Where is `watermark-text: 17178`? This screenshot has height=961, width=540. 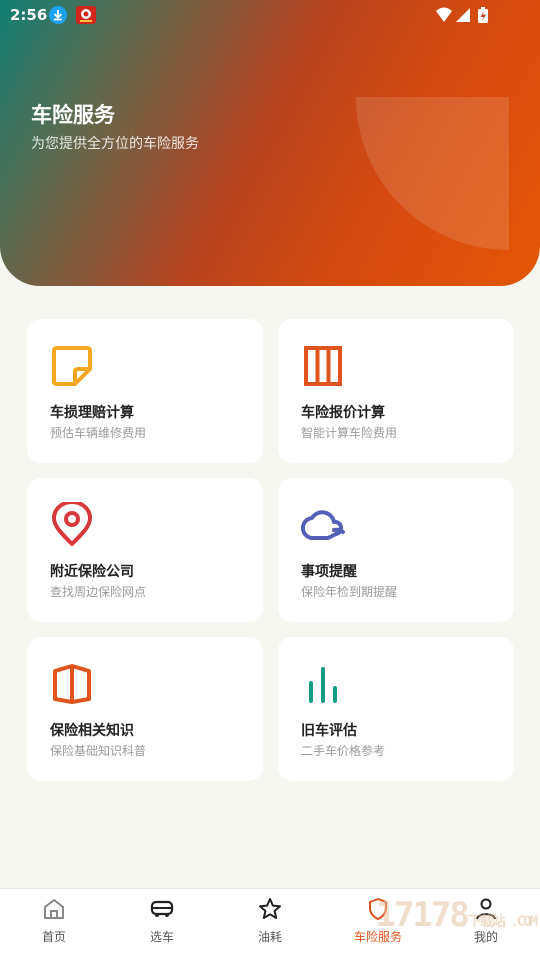
watermark-text: 17178 is located at coordinates (422, 915).